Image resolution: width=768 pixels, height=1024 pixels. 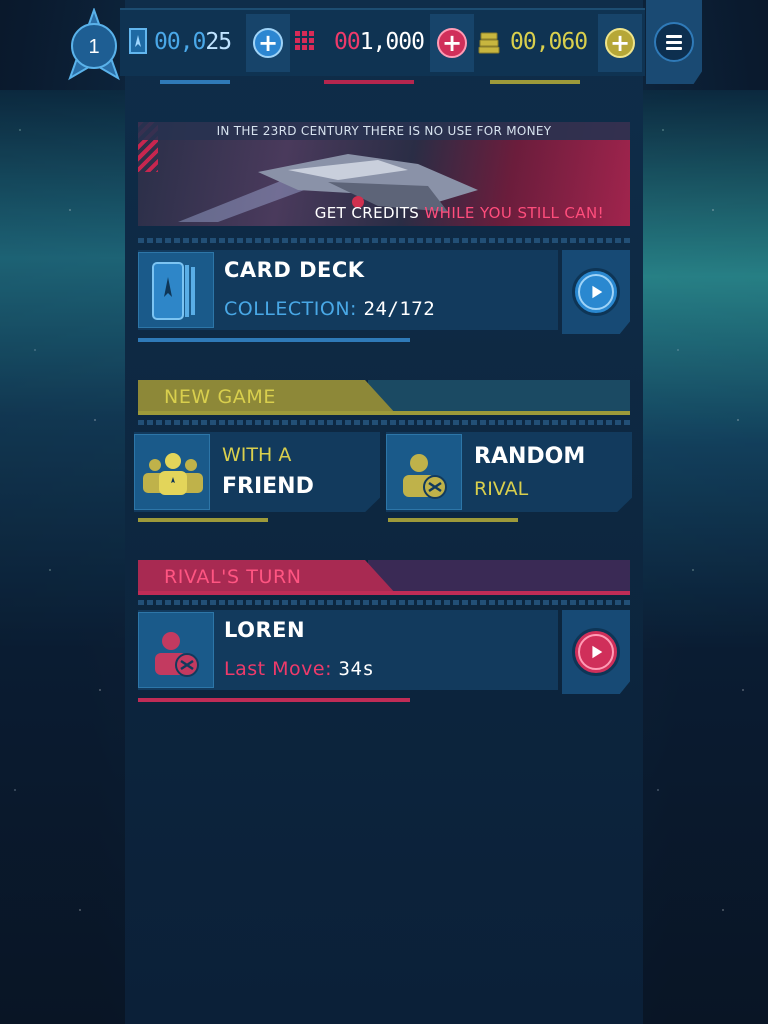 What do you see at coordinates (268, 486) in the screenshot?
I see `friend-line2: FRIEND` at bounding box center [268, 486].